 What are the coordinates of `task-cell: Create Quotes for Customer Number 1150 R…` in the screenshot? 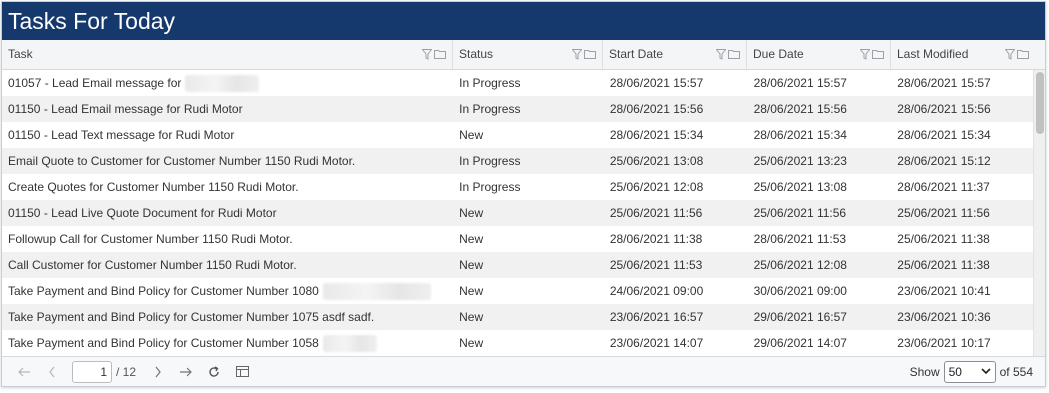 It's located at (227, 187).